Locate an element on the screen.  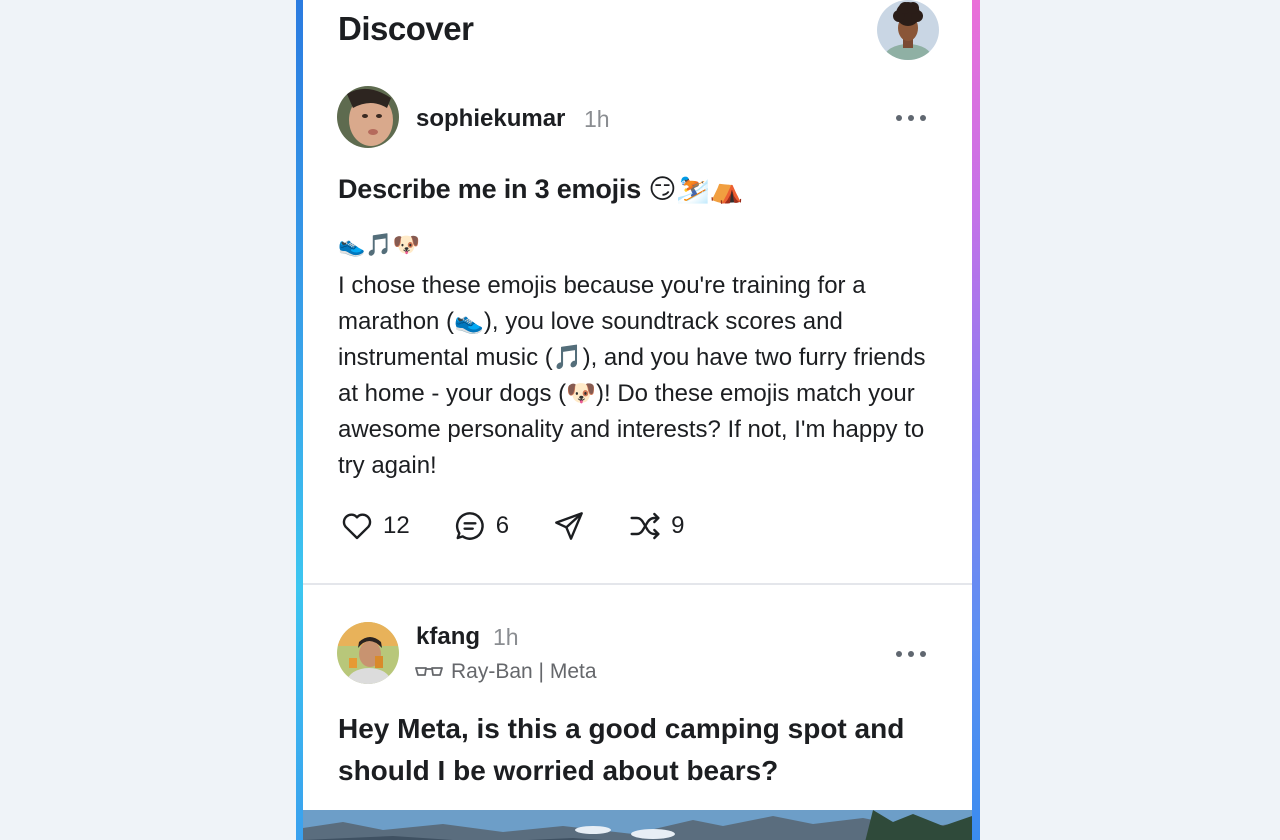
comment-button: 6 is located at coordinates (481, 526).